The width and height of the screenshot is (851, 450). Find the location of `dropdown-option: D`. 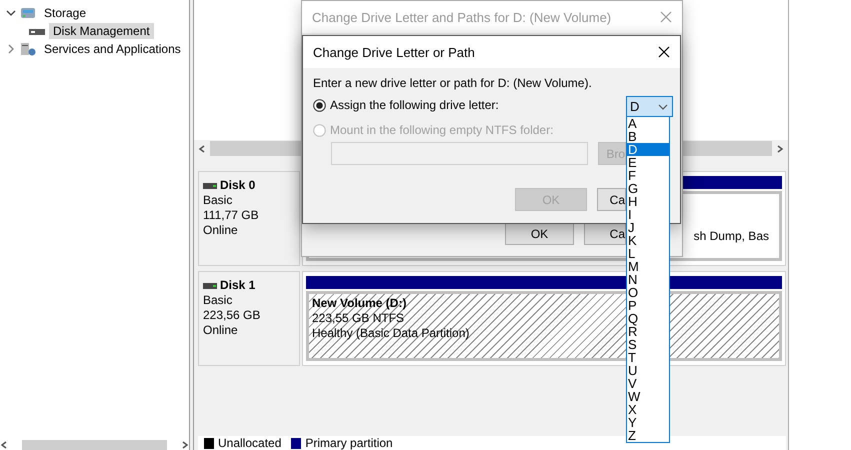

dropdown-option: D is located at coordinates (648, 149).